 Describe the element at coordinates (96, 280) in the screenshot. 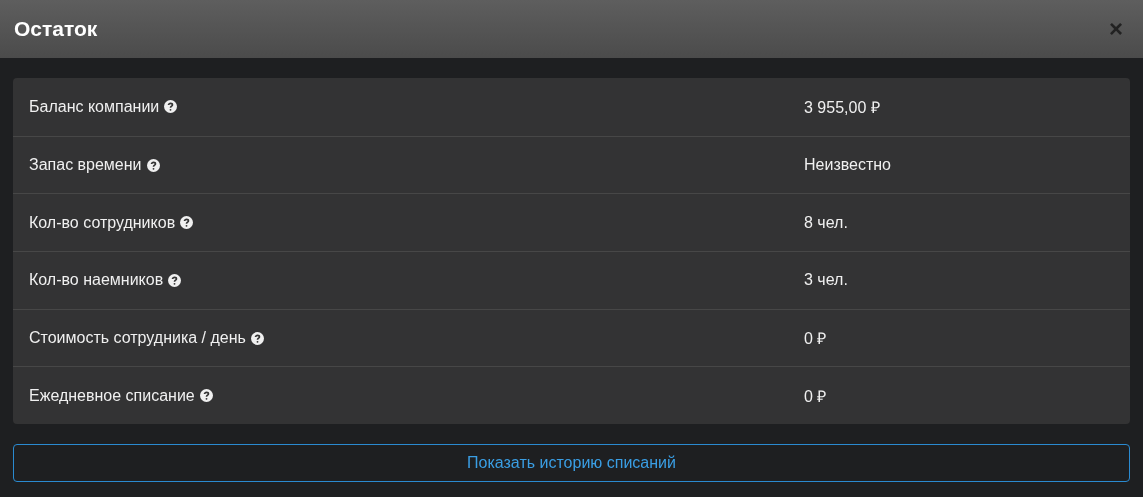

I see `row-label: Кол-во наемников` at that location.